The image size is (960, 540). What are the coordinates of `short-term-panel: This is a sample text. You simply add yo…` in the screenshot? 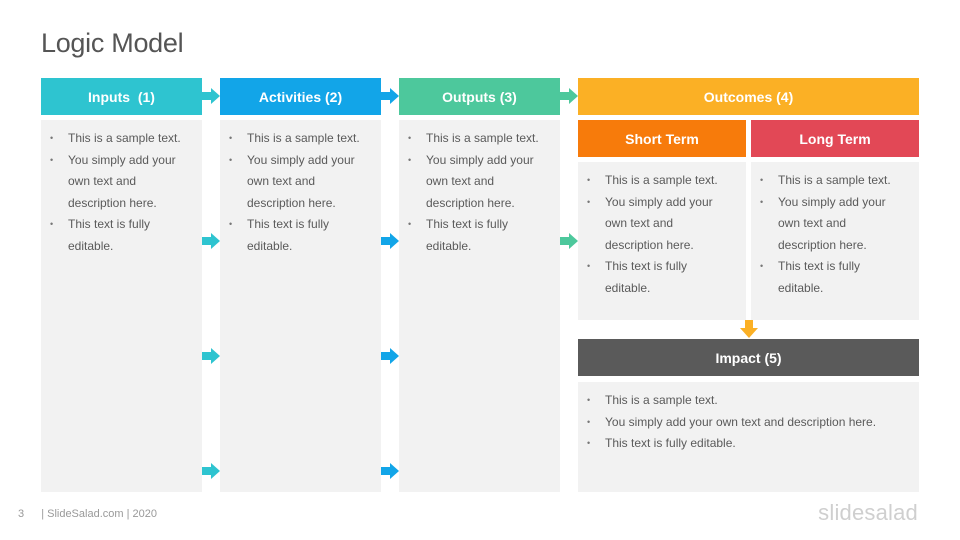 It's located at (662, 241).